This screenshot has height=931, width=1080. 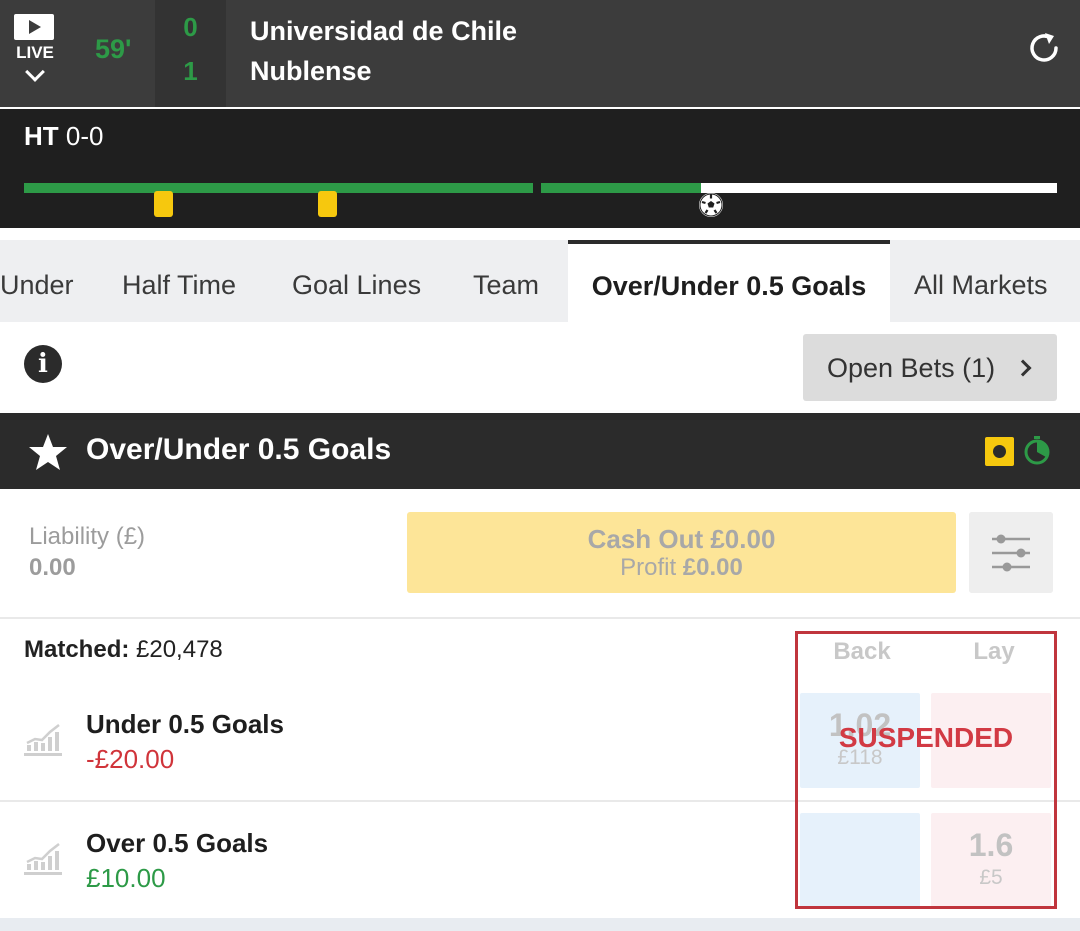 What do you see at coordinates (35, 72) in the screenshot?
I see `chevron-down-icon` at bounding box center [35, 72].